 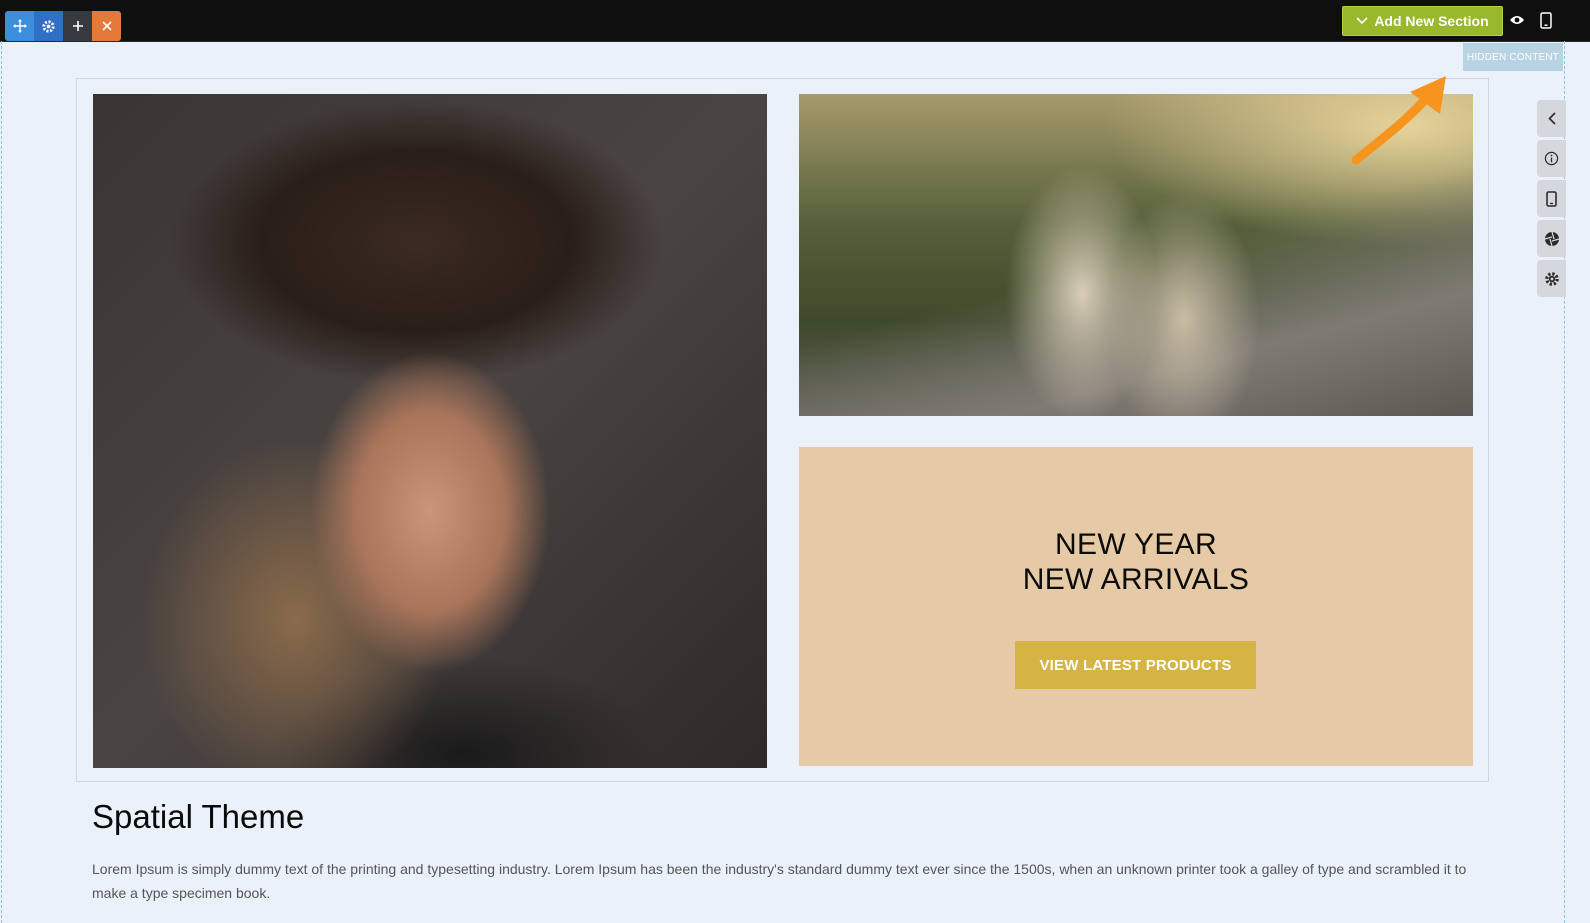 What do you see at coordinates (1551, 118) in the screenshot?
I see `chevron-left-icon` at bounding box center [1551, 118].